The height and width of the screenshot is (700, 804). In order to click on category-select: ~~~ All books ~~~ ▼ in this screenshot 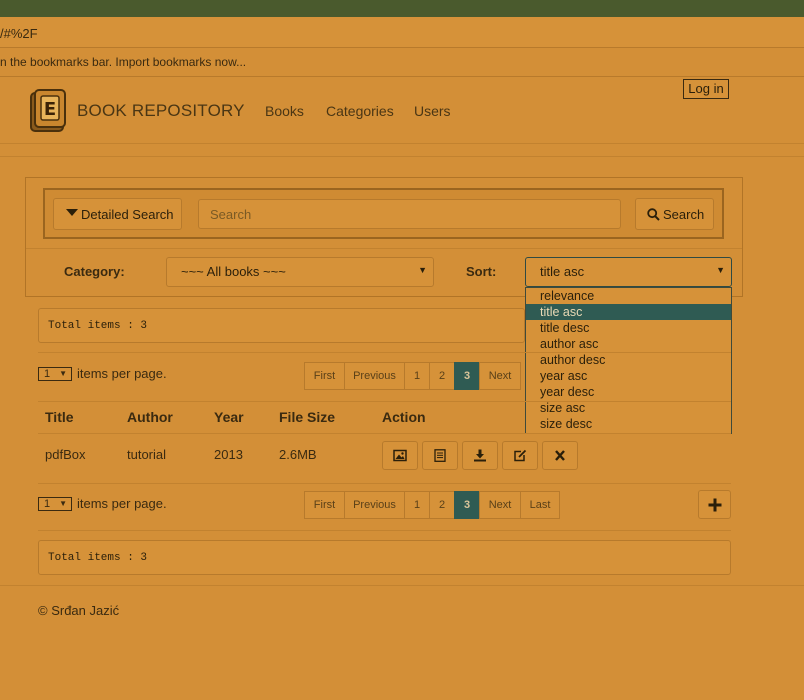, I will do `click(300, 272)`.